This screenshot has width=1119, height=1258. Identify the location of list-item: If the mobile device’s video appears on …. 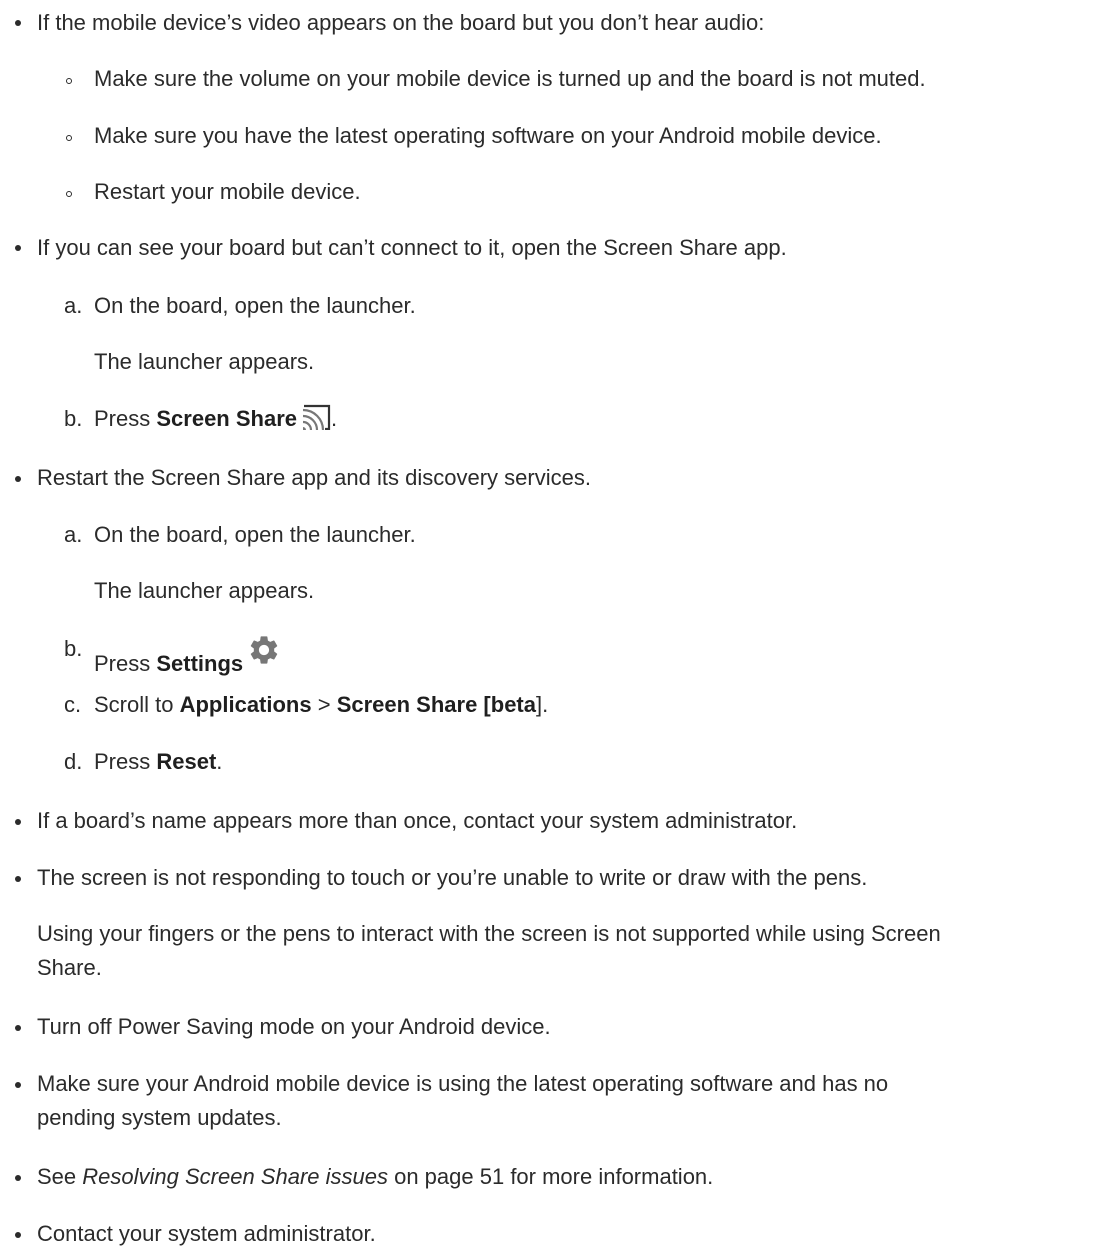
(401, 22).